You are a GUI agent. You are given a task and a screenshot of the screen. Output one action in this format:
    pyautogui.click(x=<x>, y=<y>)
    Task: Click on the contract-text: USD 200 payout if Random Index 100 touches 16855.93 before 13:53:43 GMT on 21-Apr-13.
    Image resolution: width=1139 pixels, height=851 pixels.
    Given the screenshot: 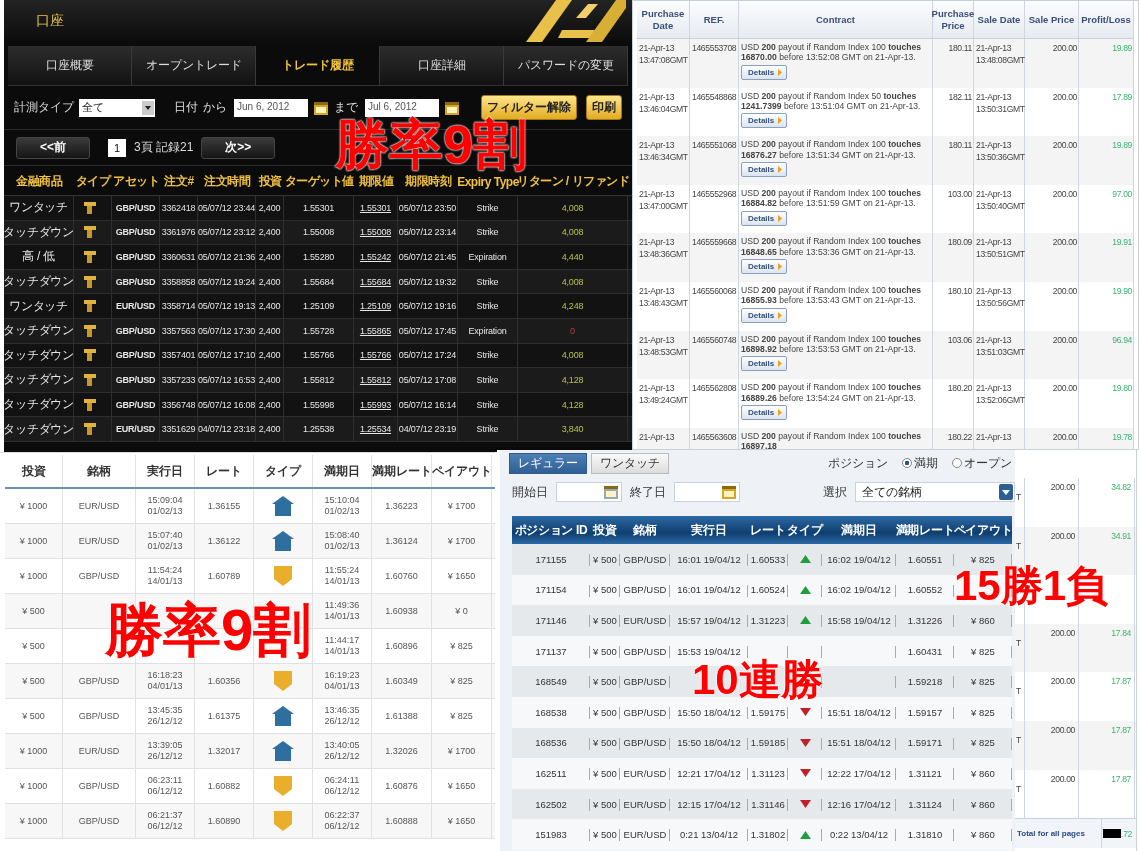 What is the action you would take?
    pyautogui.click(x=832, y=295)
    